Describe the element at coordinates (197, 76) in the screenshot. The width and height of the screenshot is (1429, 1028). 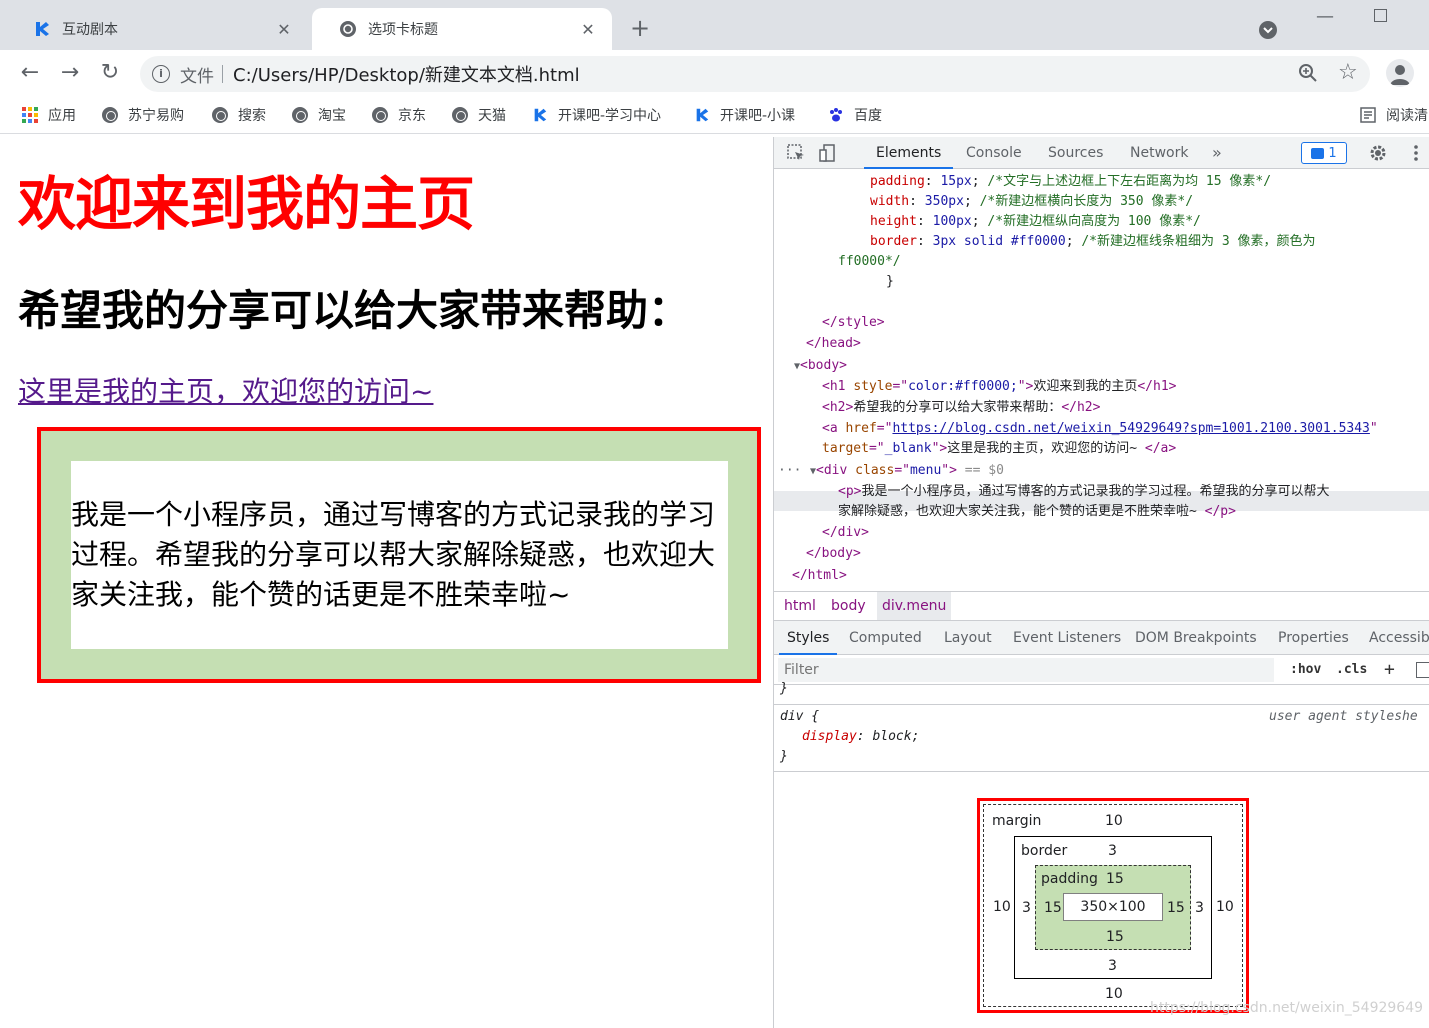
I see `url-scheme: 文件` at that location.